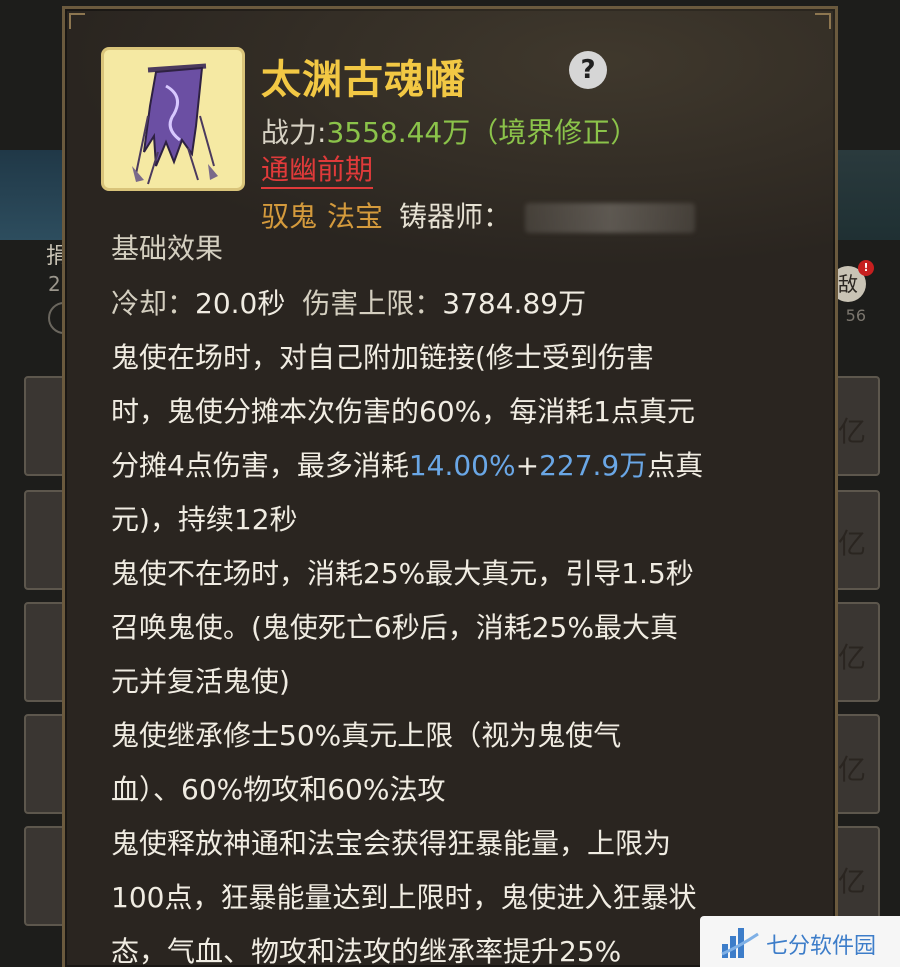  What do you see at coordinates (366, 735) in the screenshot?
I see `description-line: 鬼使继承修士50%真元上限（视为鬼使气` at bounding box center [366, 735].